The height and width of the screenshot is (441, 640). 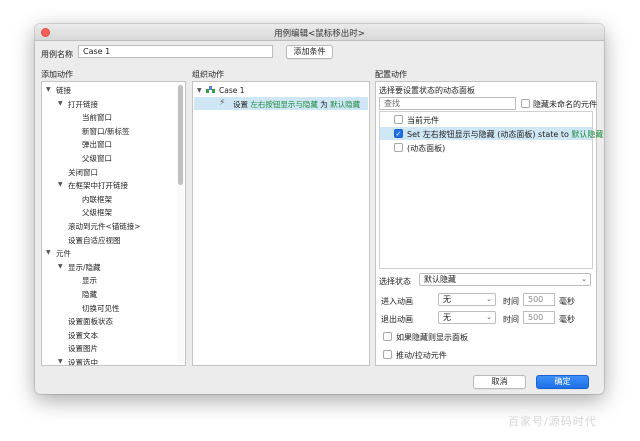 What do you see at coordinates (427, 90) in the screenshot?
I see `panel-select-heading: 选择要设置状态的动态面板` at bounding box center [427, 90].